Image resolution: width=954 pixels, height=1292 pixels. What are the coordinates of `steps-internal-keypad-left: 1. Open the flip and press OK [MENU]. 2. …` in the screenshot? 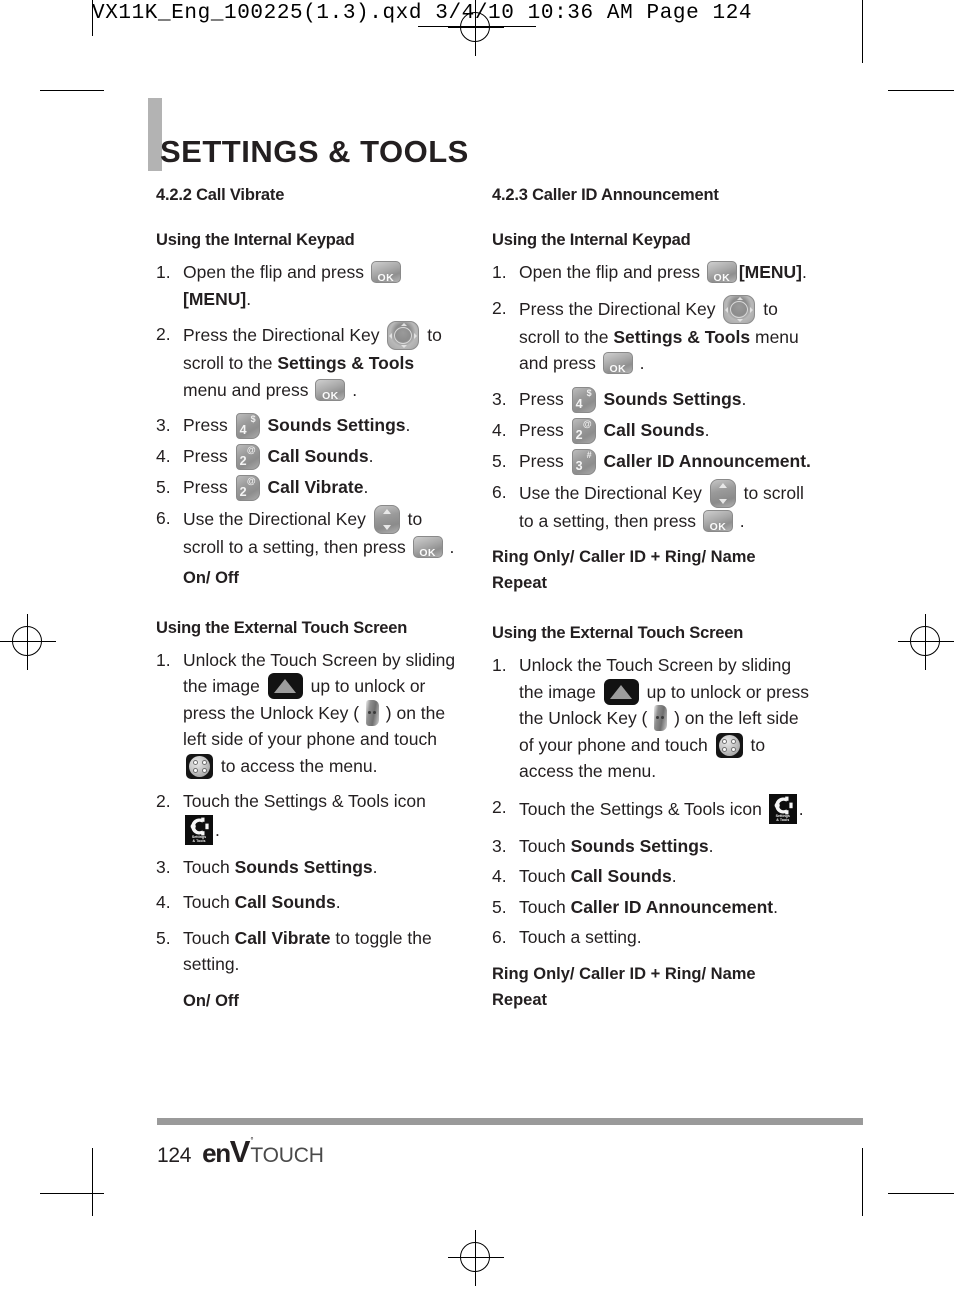 It's located at (306, 410).